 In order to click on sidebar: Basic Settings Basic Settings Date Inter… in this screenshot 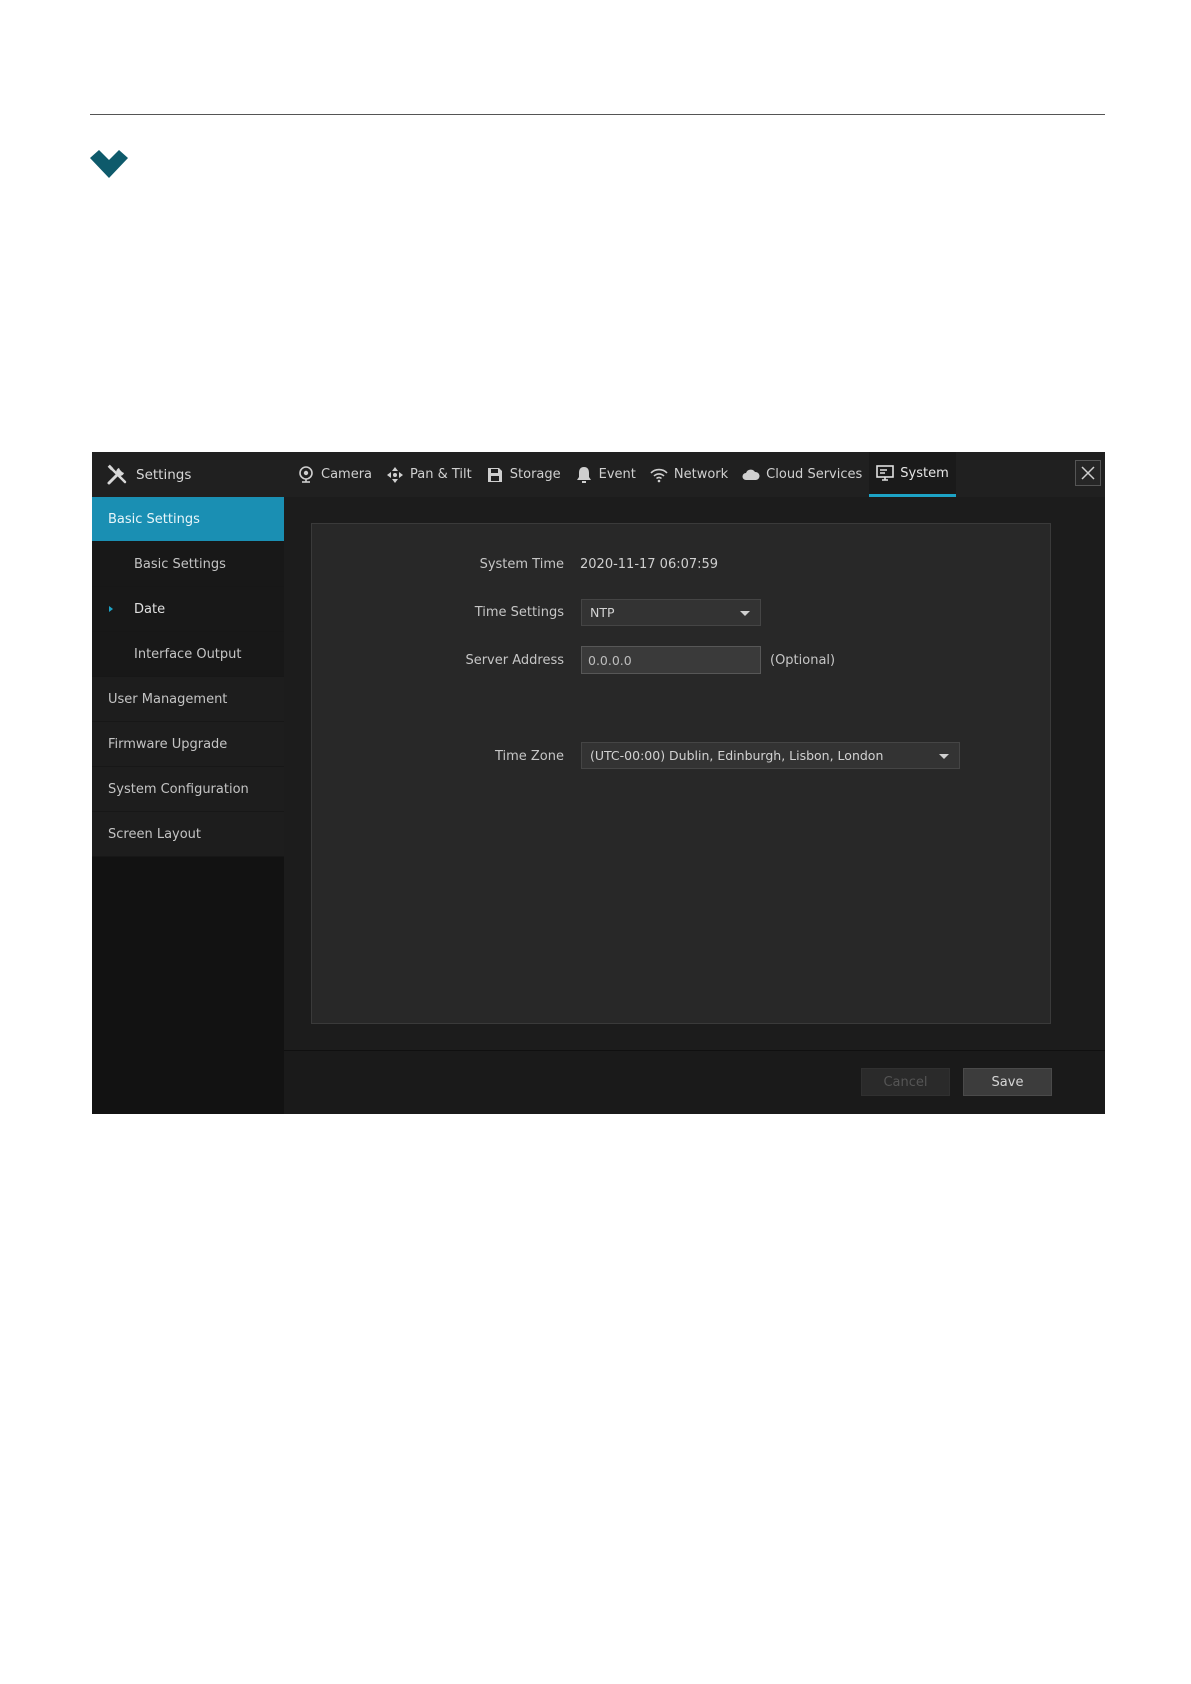, I will do `click(188, 805)`.